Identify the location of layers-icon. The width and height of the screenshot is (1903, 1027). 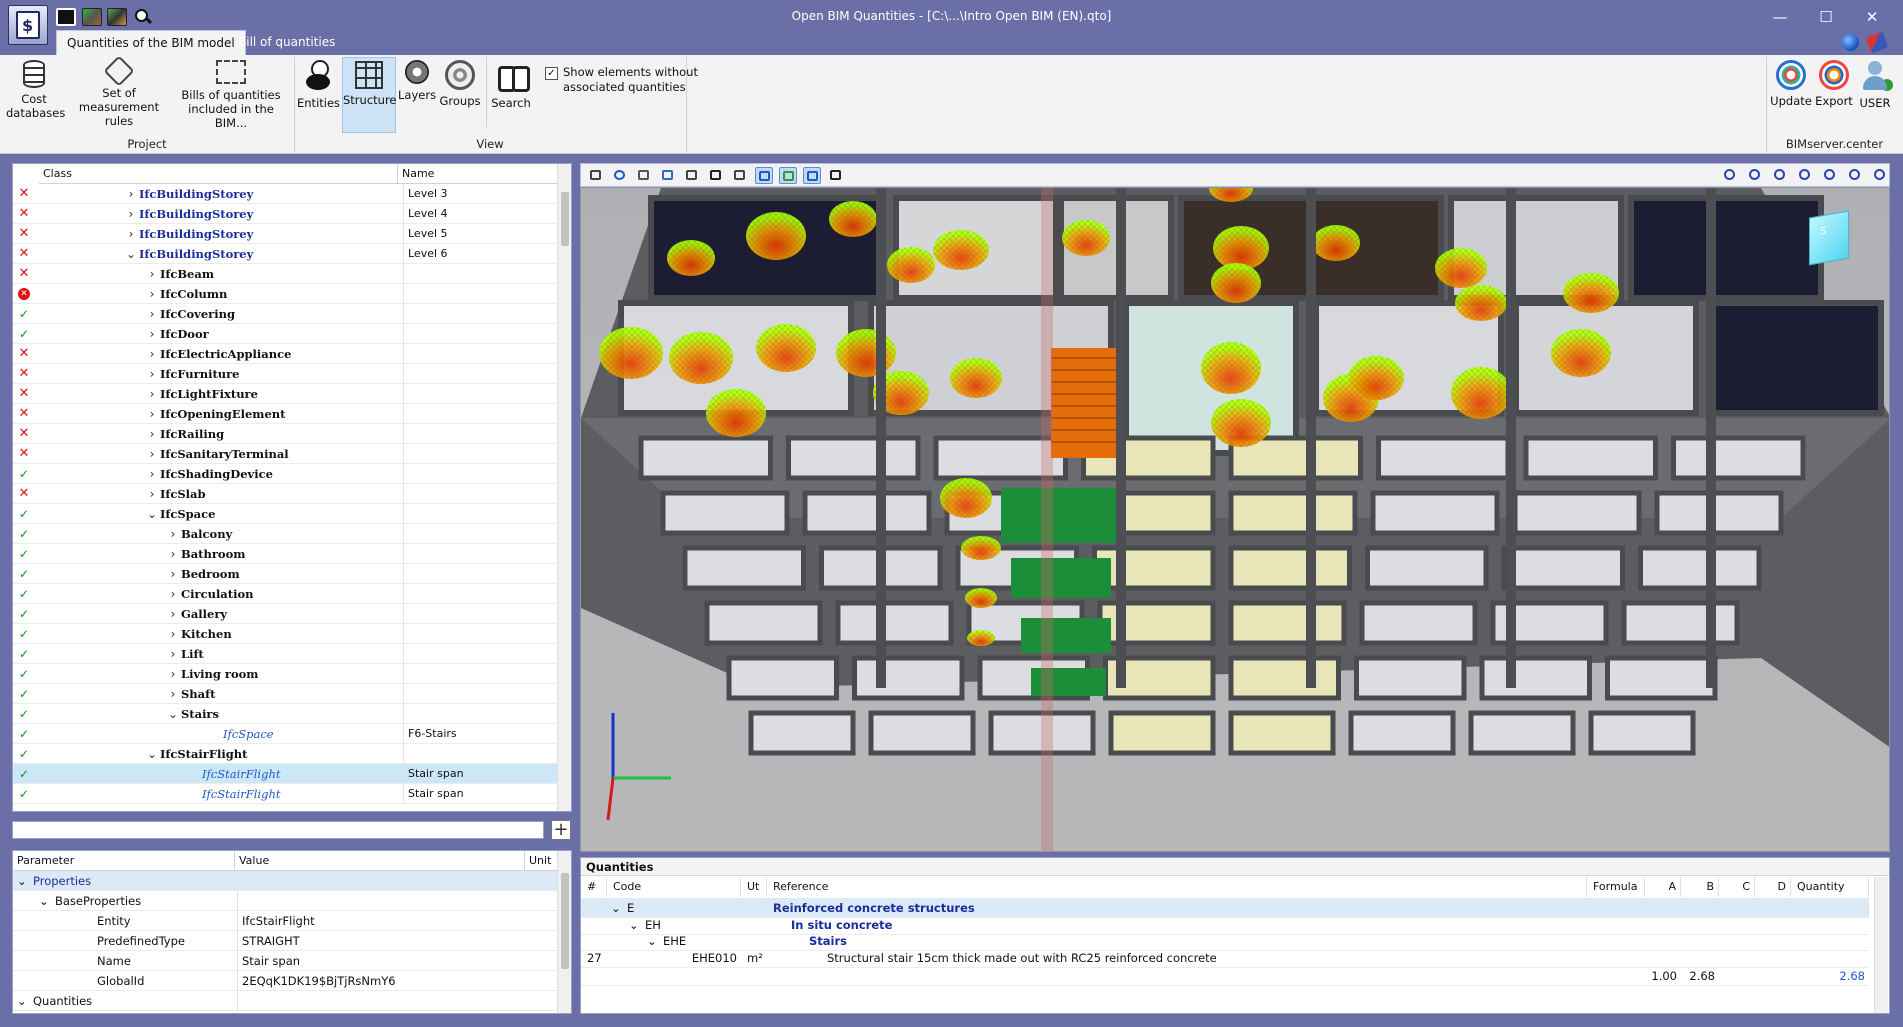
(596, 175).